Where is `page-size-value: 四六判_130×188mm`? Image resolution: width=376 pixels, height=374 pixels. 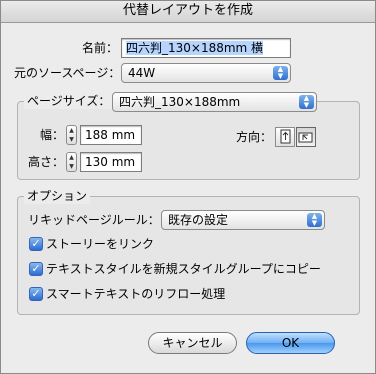
page-size-value: 四六判_130×188mm is located at coordinates (180, 102).